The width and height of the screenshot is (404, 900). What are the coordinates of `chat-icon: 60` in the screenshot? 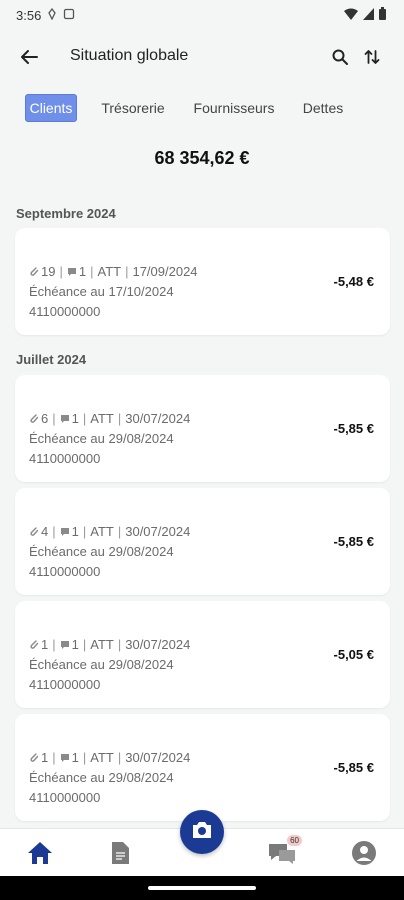 It's located at (284, 852).